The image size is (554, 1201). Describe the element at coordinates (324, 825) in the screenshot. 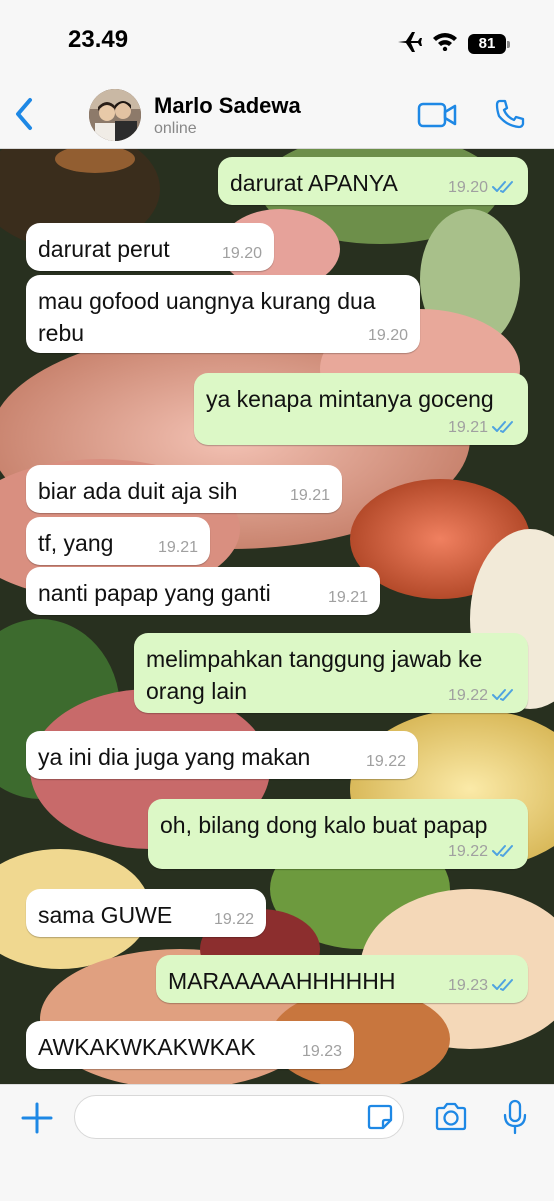

I see `message-text: oh, bilang dong kalo buat papap` at that location.